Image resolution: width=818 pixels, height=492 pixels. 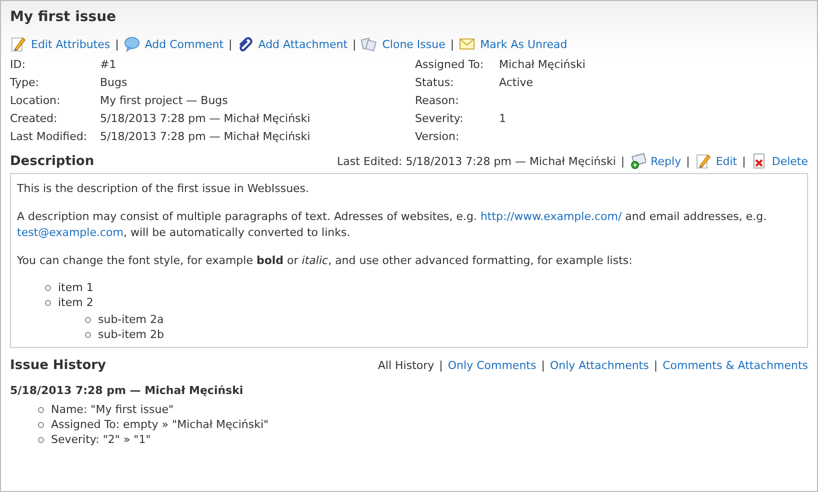 I want to click on field-label: Created:, so click(x=34, y=118).